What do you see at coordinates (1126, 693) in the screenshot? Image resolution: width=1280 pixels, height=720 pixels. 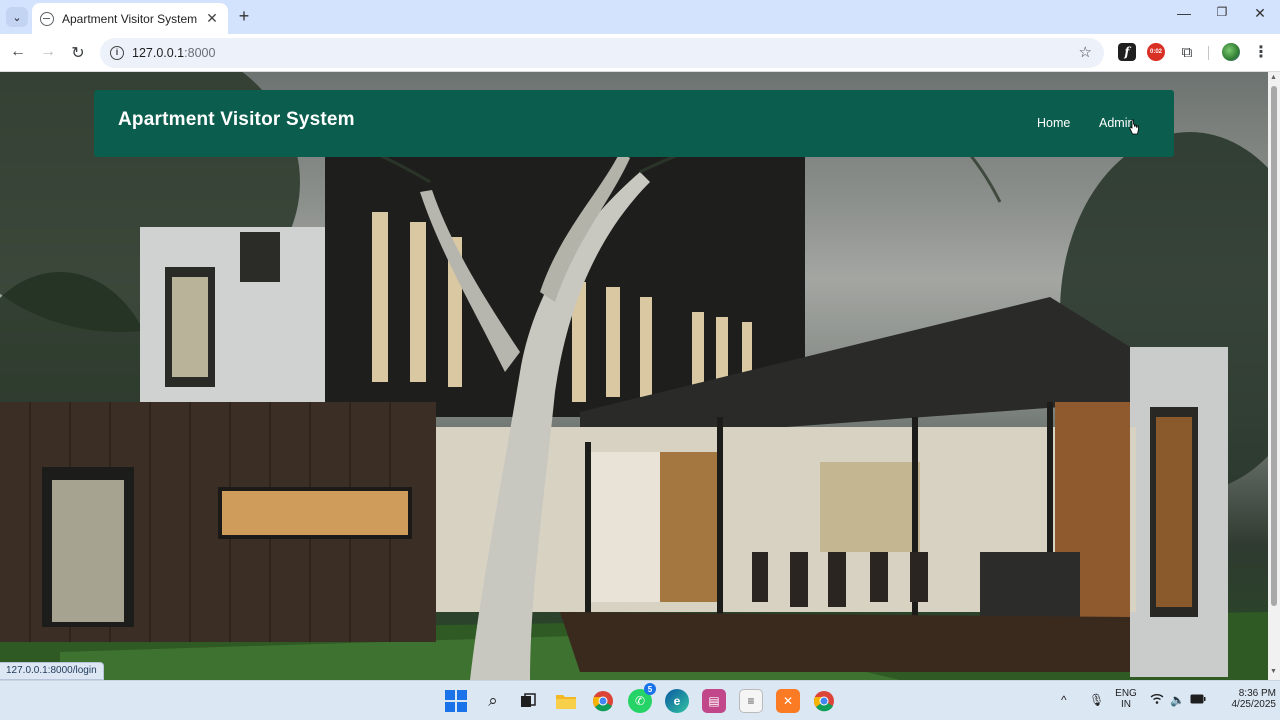 I see `language-code: ENG` at bounding box center [1126, 693].